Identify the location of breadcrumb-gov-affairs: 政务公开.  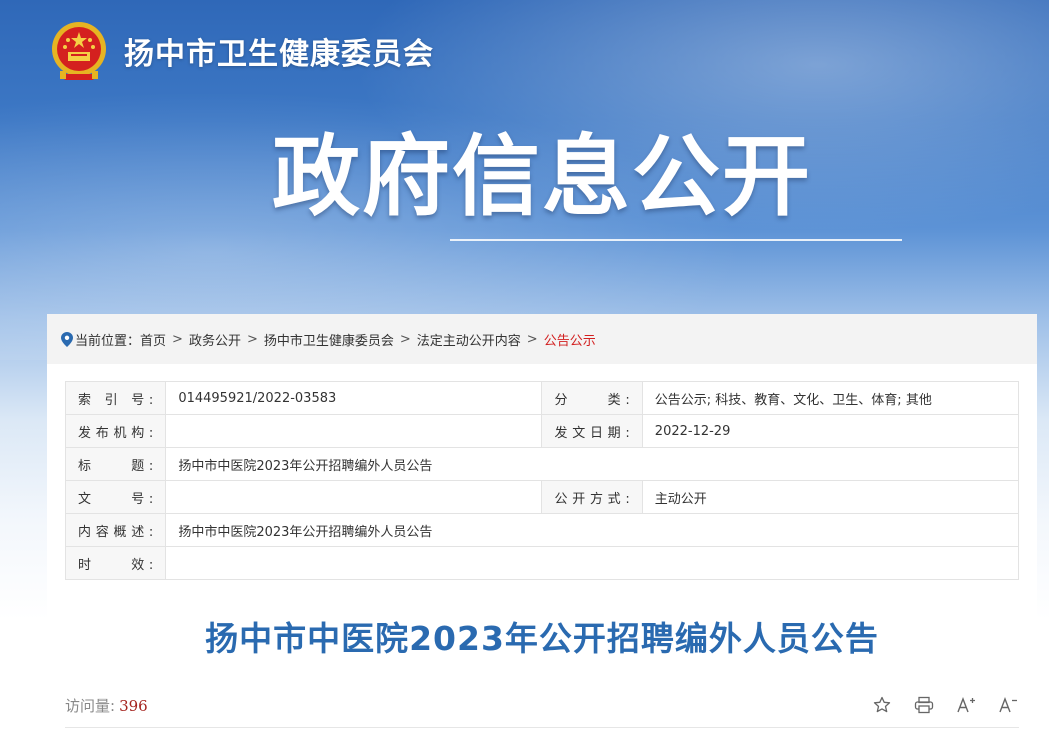
(215, 339).